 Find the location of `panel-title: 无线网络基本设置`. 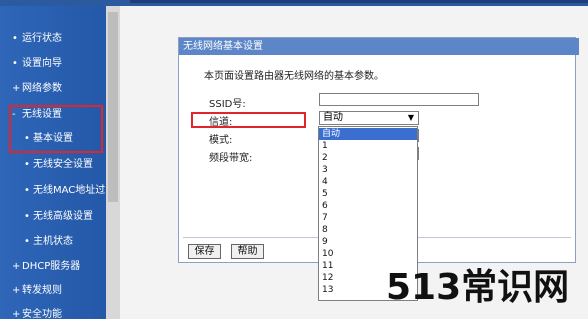

panel-title: 无线网络基本设置 is located at coordinates (379, 46).